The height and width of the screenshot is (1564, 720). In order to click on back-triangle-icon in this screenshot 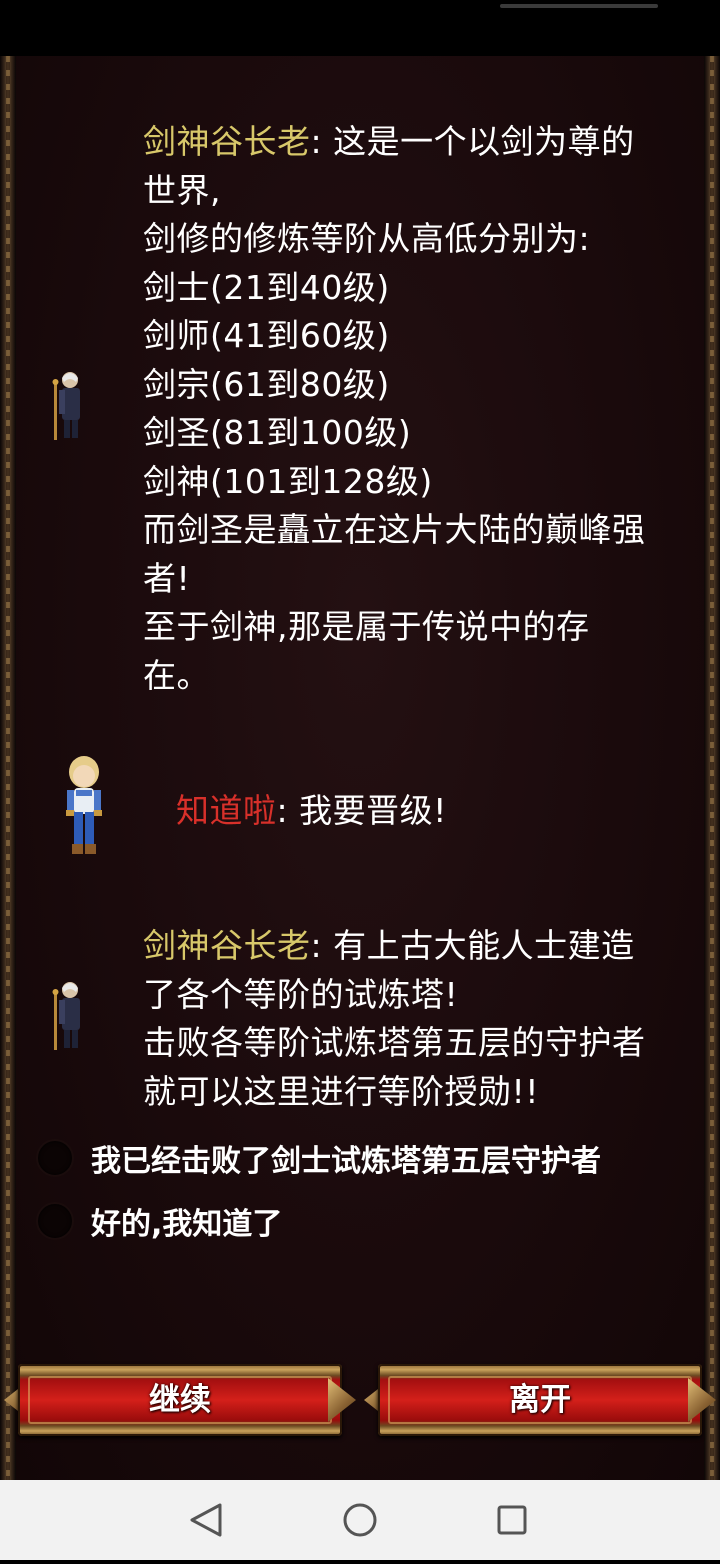, I will do `click(206, 1520)`.